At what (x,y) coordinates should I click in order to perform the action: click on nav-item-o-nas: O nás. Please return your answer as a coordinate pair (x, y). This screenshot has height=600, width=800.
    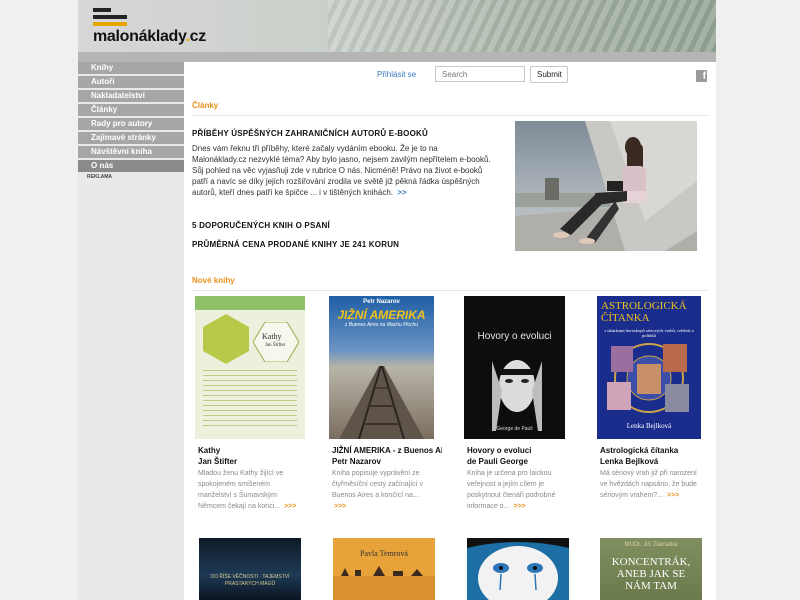
    Looking at the image, I should click on (131, 166).